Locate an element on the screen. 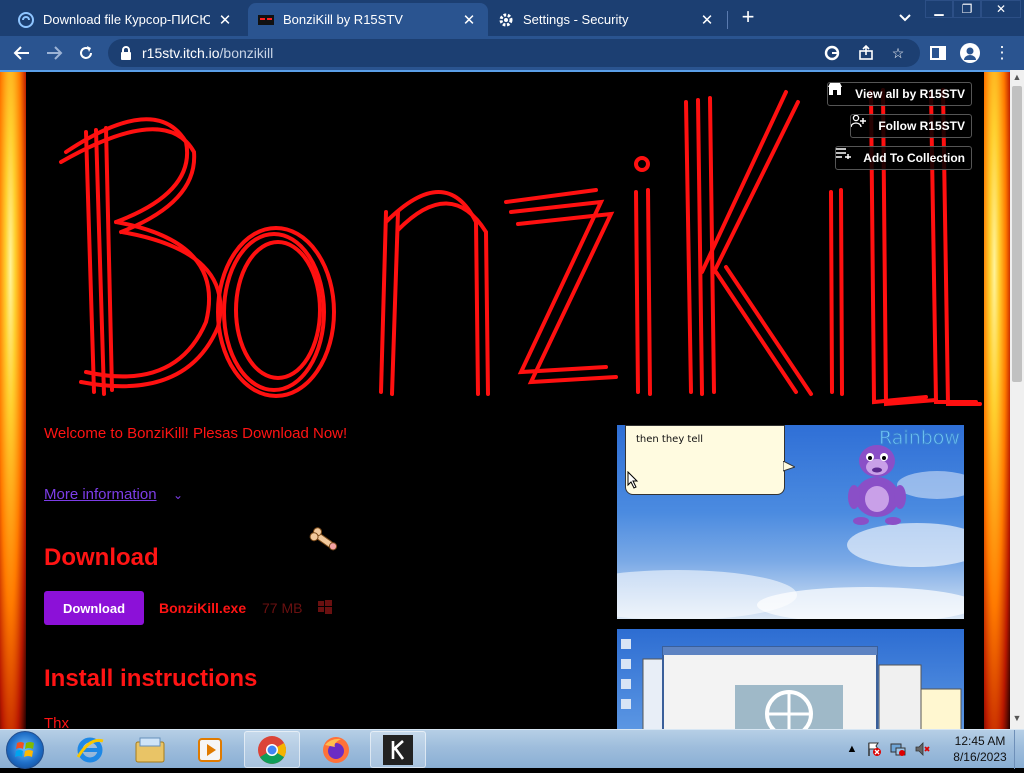 The width and height of the screenshot is (1024, 773). page-scrollbar: ▲ ▼ is located at coordinates (1017, 399).